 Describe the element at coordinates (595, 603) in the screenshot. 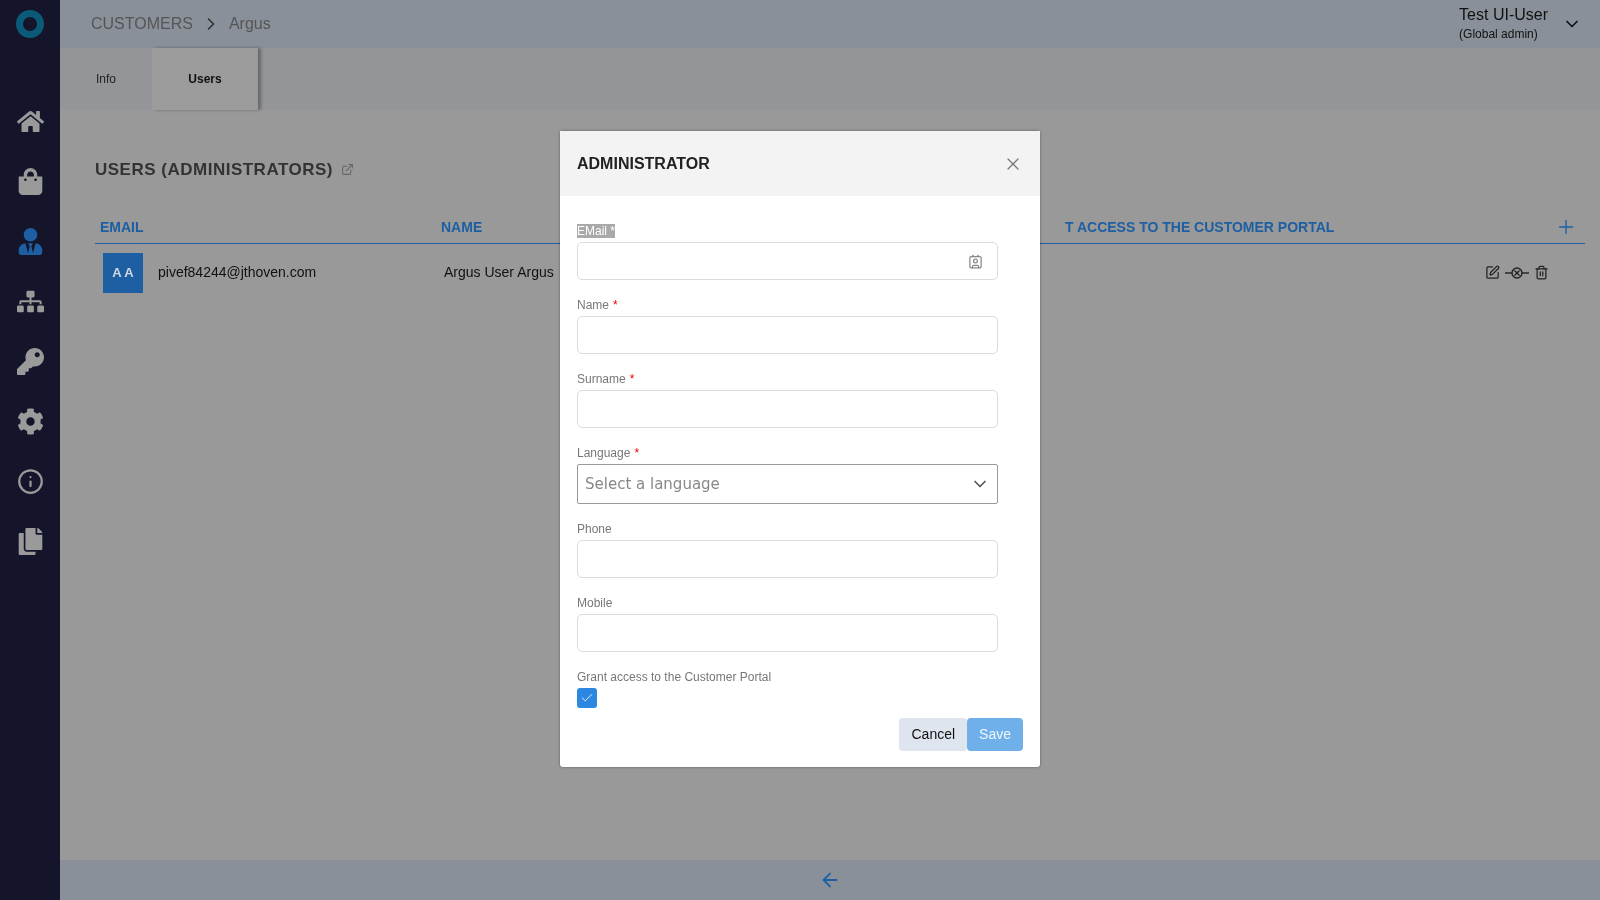

I see `field-label: Mobile` at that location.